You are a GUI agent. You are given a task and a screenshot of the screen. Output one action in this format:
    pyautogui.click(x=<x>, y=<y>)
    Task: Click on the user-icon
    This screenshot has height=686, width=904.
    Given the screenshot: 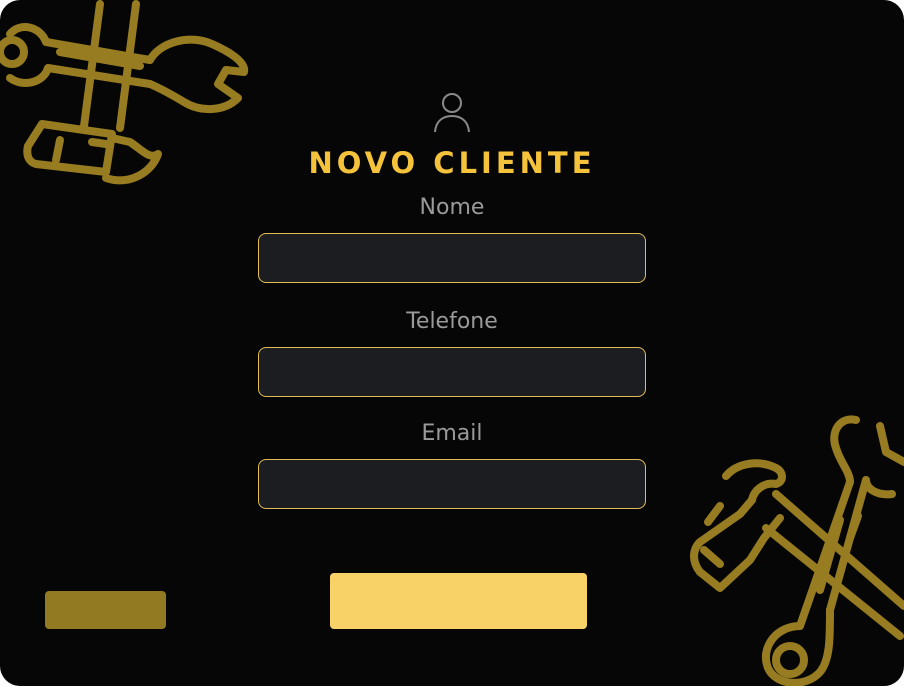 What is the action you would take?
    pyautogui.click(x=452, y=113)
    